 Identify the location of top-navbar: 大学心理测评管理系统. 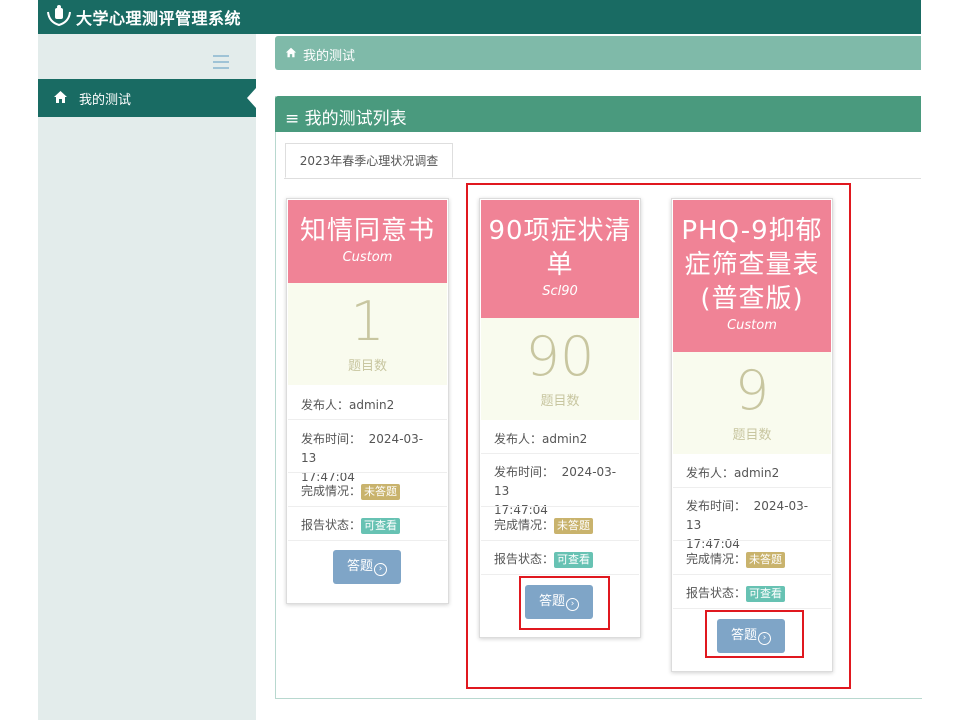
(479, 17).